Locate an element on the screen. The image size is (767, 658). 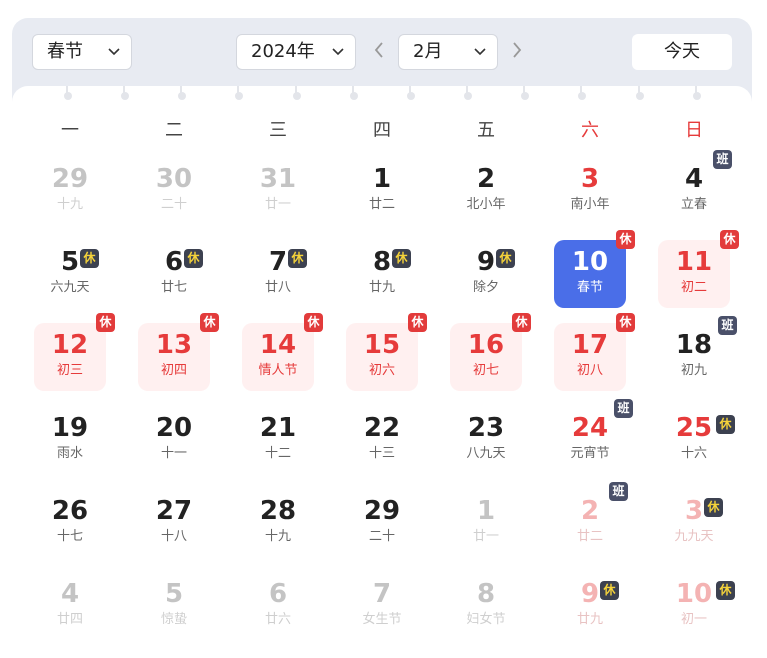
lunar-date: 初一 is located at coordinates (693, 619).